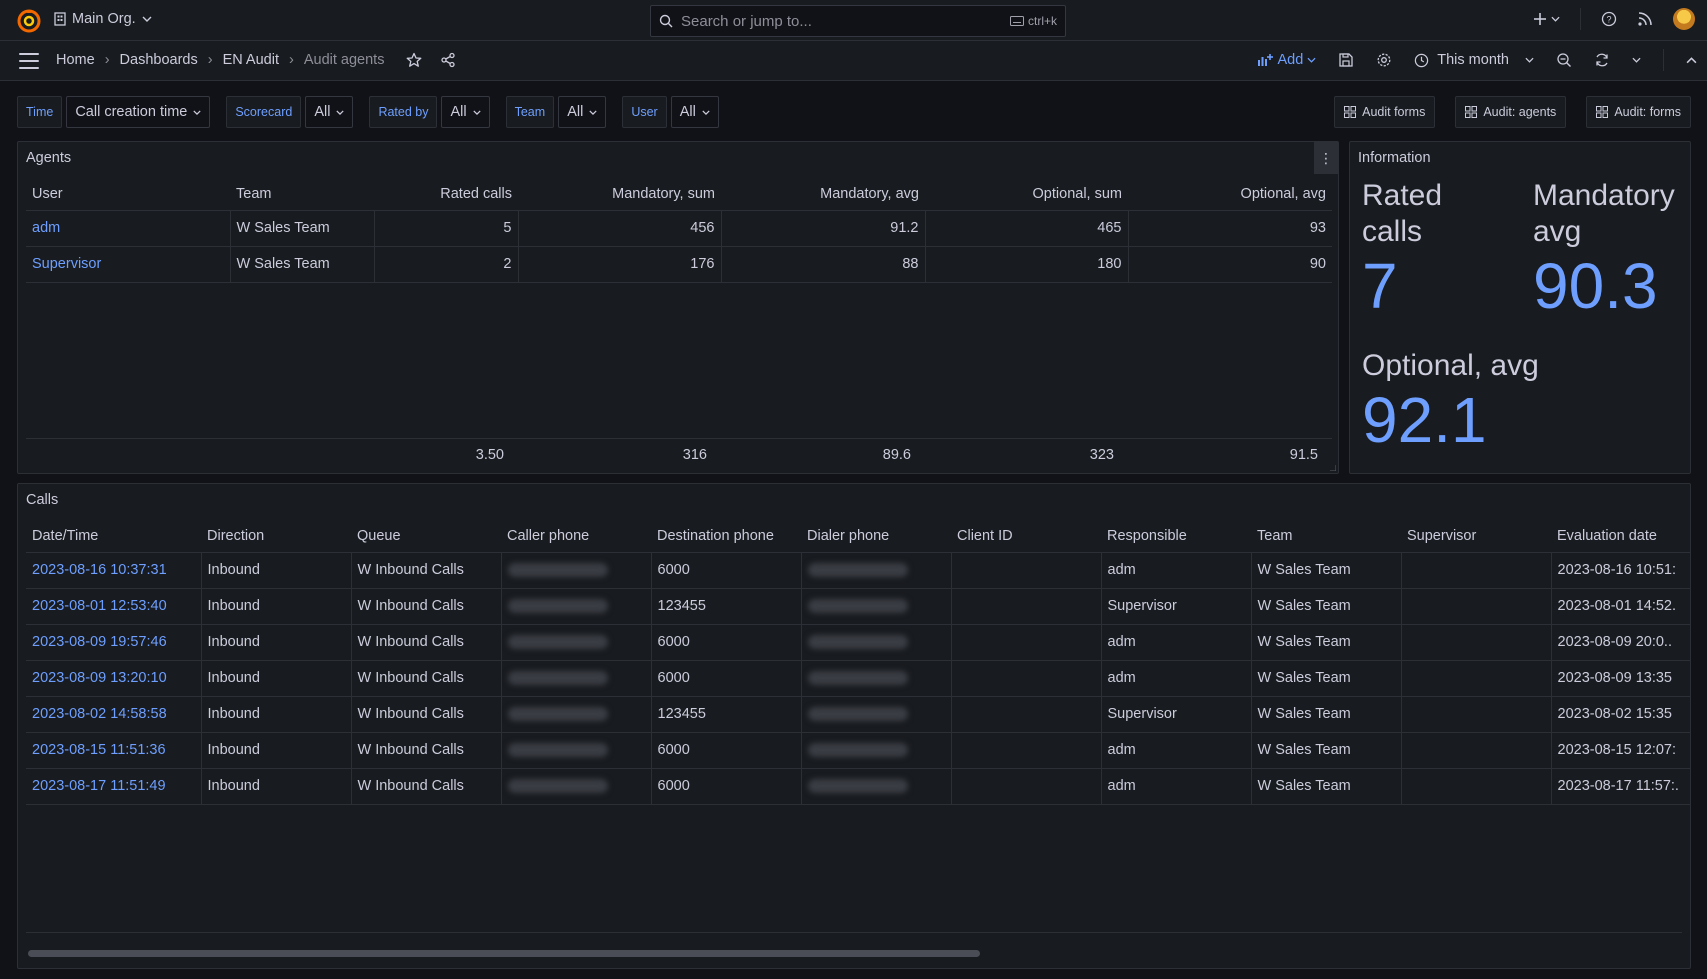  Describe the element at coordinates (896, 455) in the screenshot. I see `footer-cell: 89.6` at that location.